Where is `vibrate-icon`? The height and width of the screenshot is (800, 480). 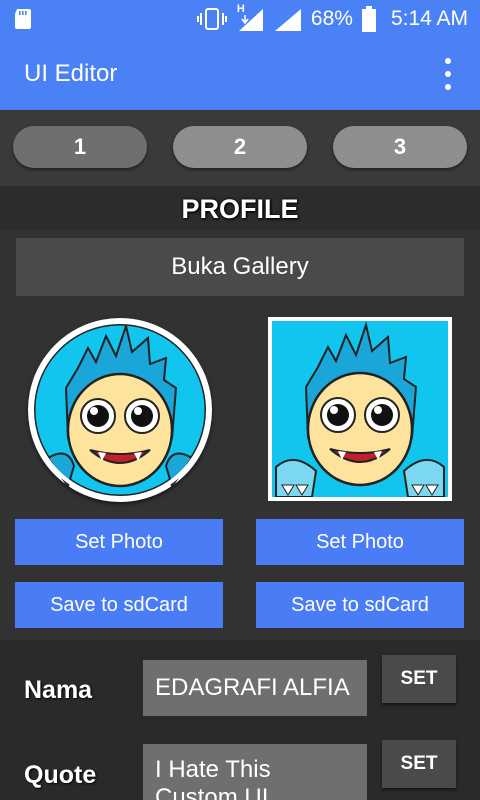 vibrate-icon is located at coordinates (211, 19).